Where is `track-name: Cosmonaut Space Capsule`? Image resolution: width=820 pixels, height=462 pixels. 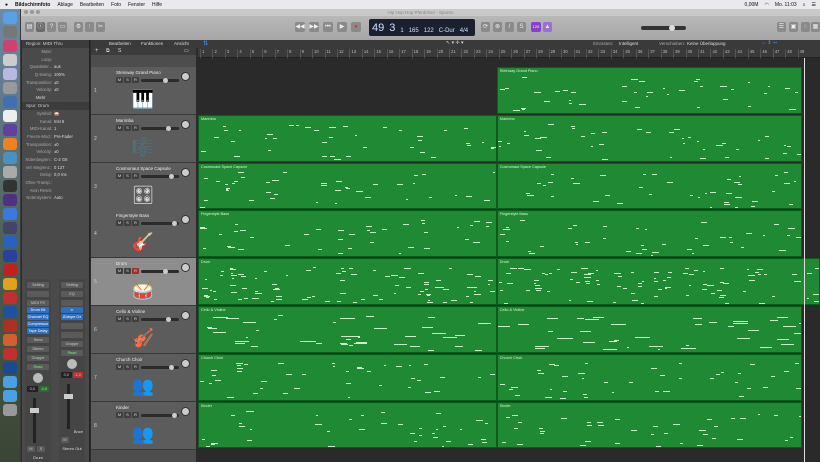 track-name: Cosmonaut Space Capsule is located at coordinates (143, 168).